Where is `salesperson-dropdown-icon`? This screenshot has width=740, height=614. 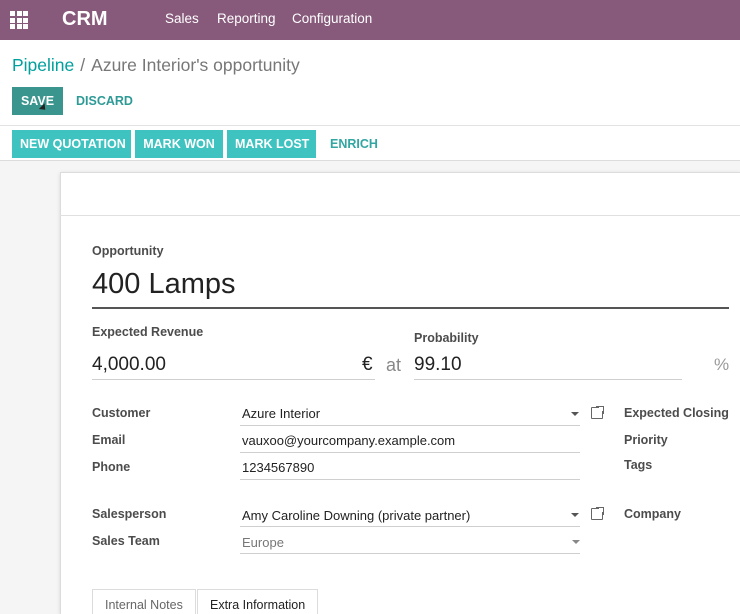
salesperson-dropdown-icon is located at coordinates (575, 515).